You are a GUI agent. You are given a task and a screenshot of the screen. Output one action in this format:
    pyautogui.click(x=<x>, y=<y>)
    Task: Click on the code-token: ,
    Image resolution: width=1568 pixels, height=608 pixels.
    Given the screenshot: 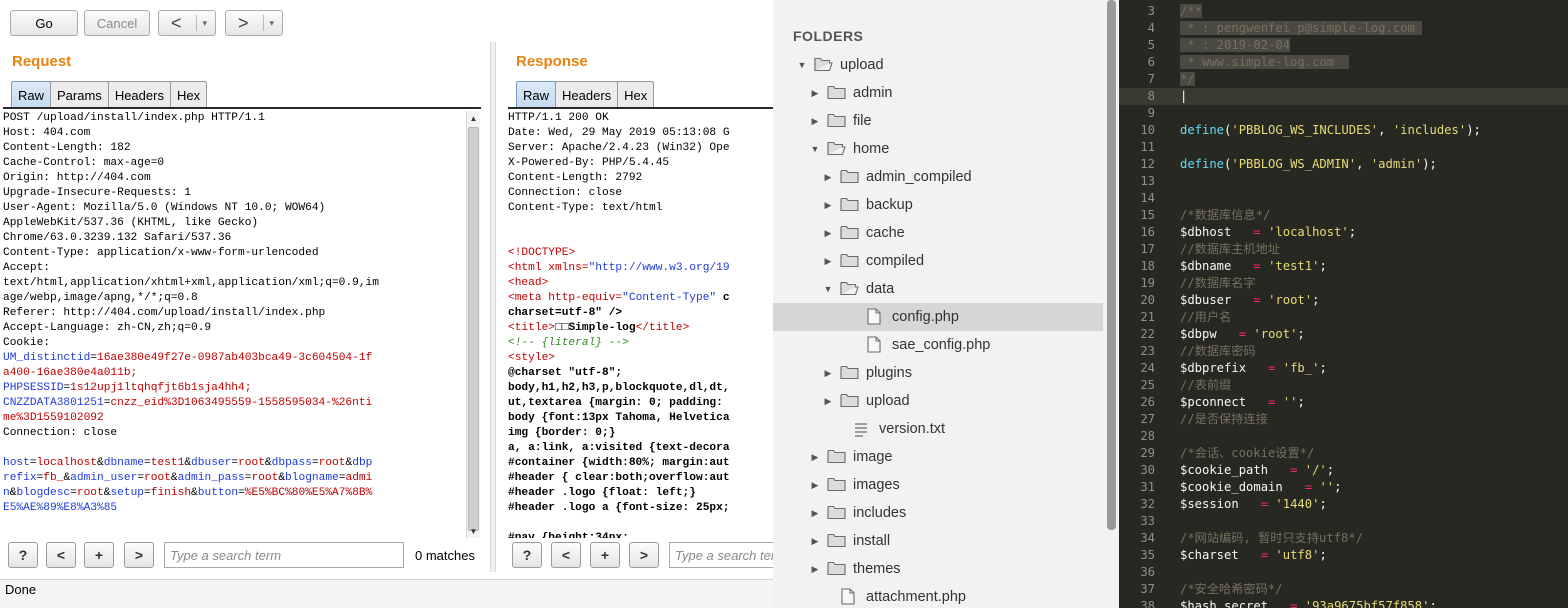 What is the action you would take?
    pyautogui.click(x=1385, y=130)
    